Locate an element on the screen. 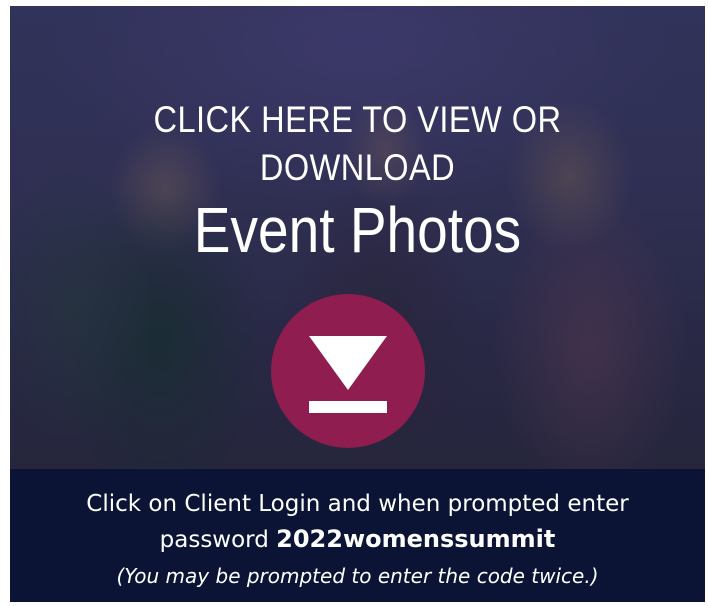 The height and width of the screenshot is (606, 708). download-button is located at coordinates (348, 371).